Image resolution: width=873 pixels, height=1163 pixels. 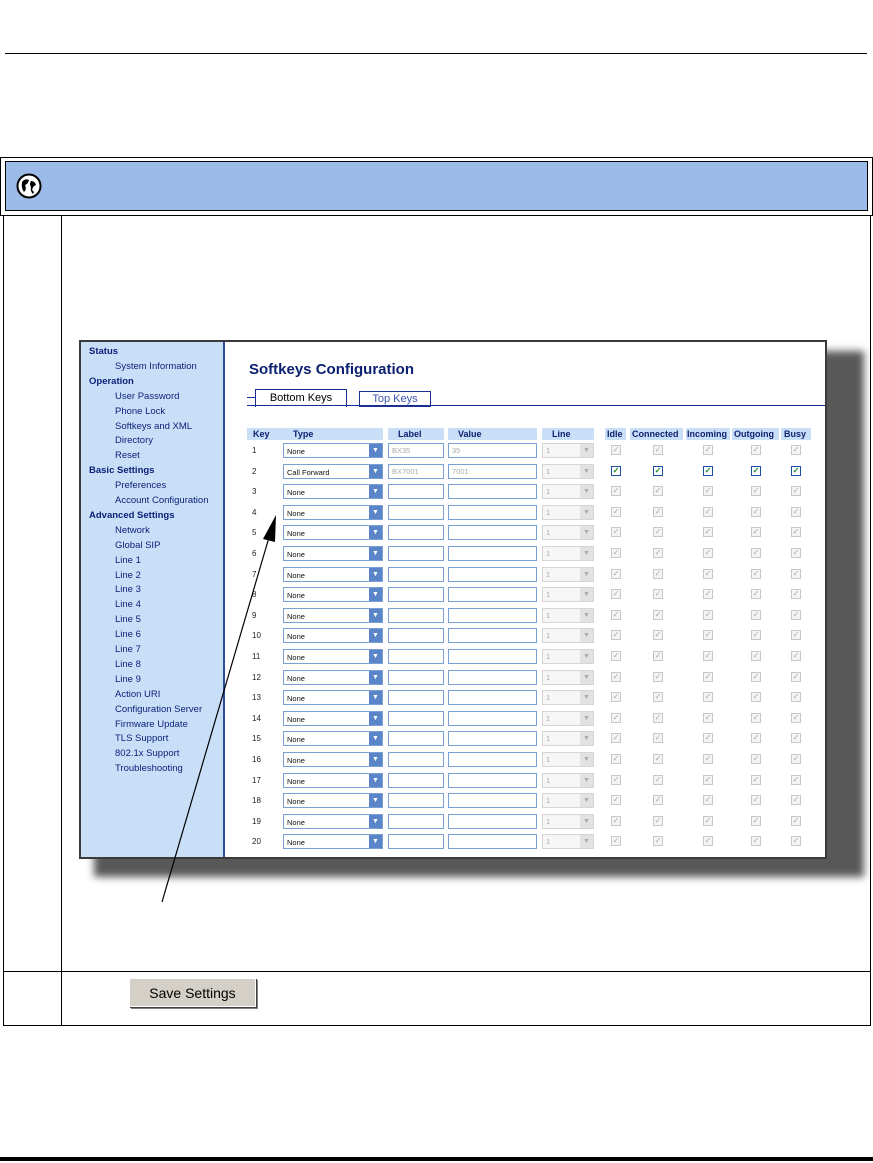 What do you see at coordinates (137, 545) in the screenshot?
I see `sidebar-link: Global SIP` at bounding box center [137, 545].